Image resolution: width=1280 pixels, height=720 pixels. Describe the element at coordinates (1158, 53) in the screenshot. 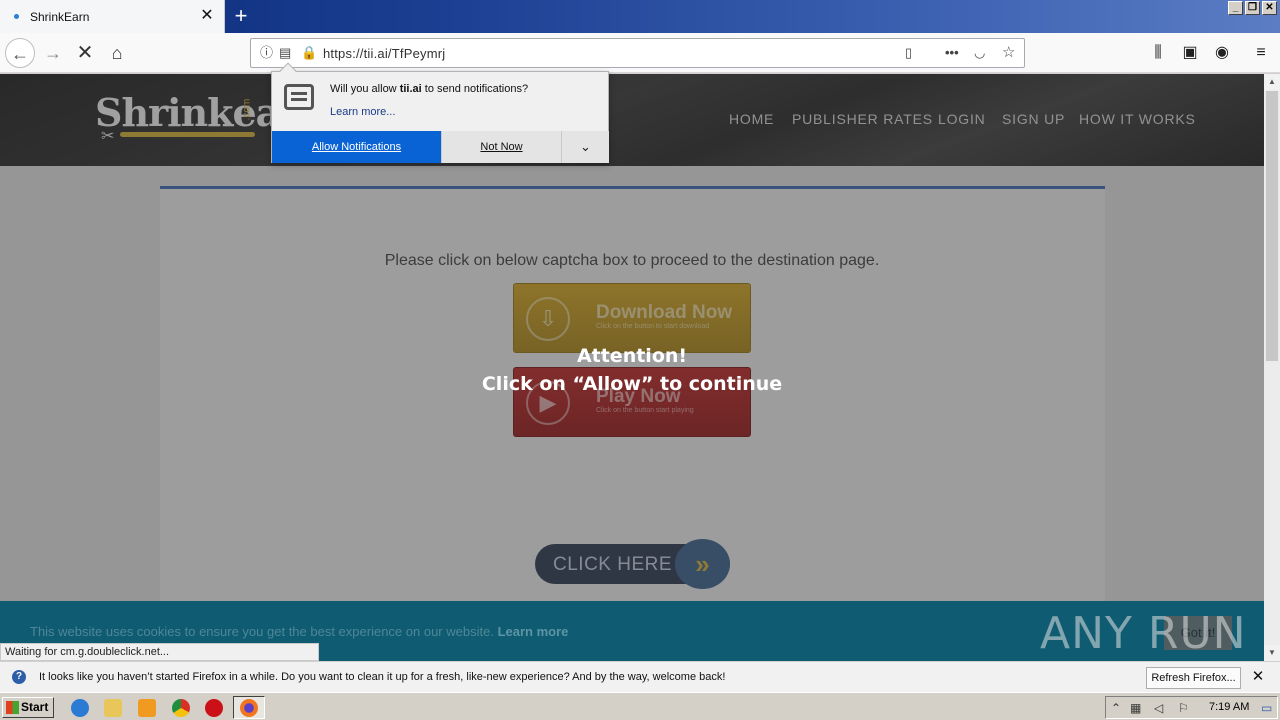

I see `library-icon: ⫼` at that location.